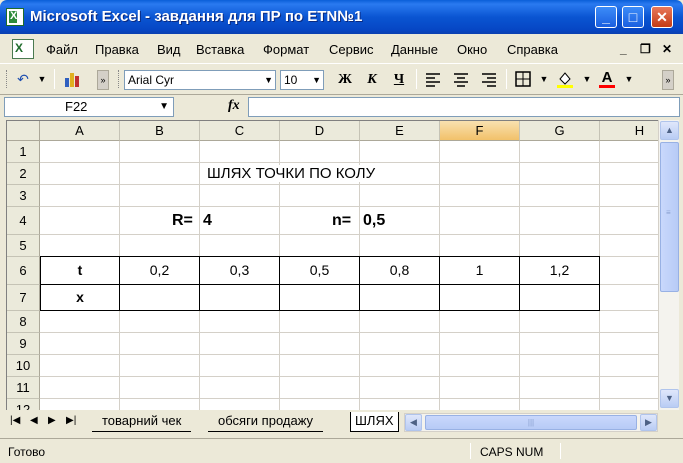  Describe the element at coordinates (71, 420) in the screenshot. I see `last-sheet-icon: ▶|` at that location.